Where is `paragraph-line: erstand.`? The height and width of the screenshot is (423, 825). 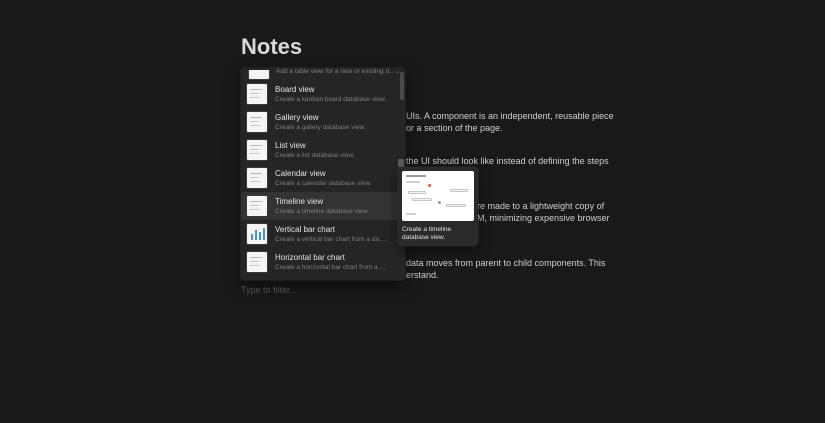 paragraph-line: erstand. is located at coordinates (422, 275).